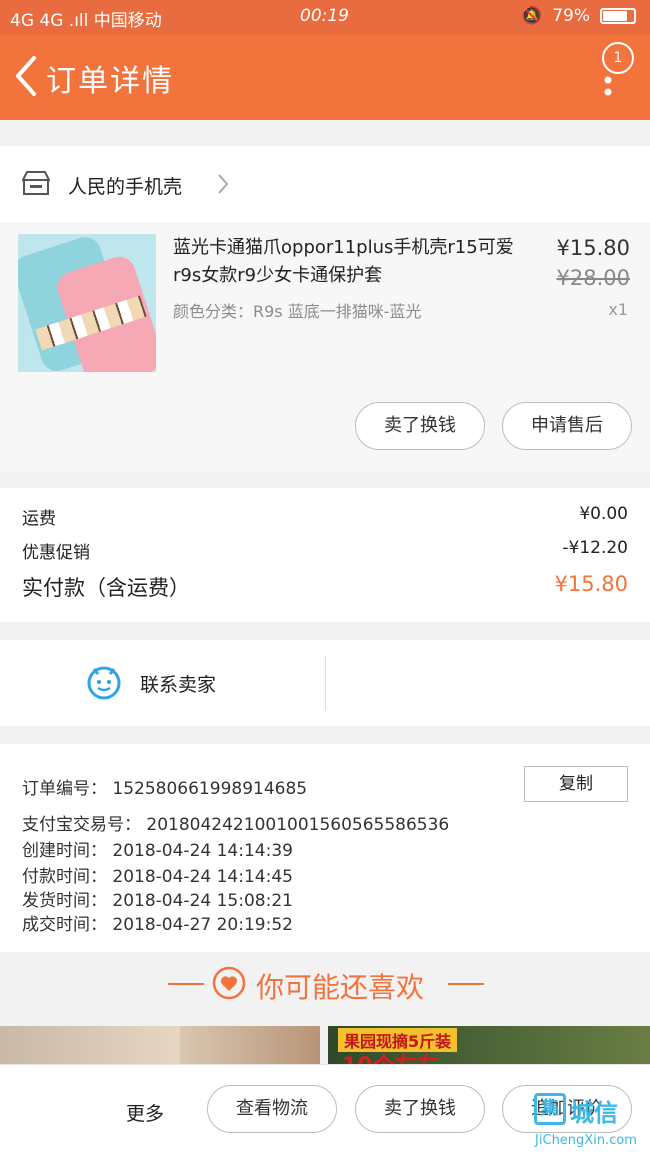 This screenshot has width=650, height=1155. I want to click on alipay-number: 支付宝交易号： 2018042421001001560565586536, so click(236, 825).